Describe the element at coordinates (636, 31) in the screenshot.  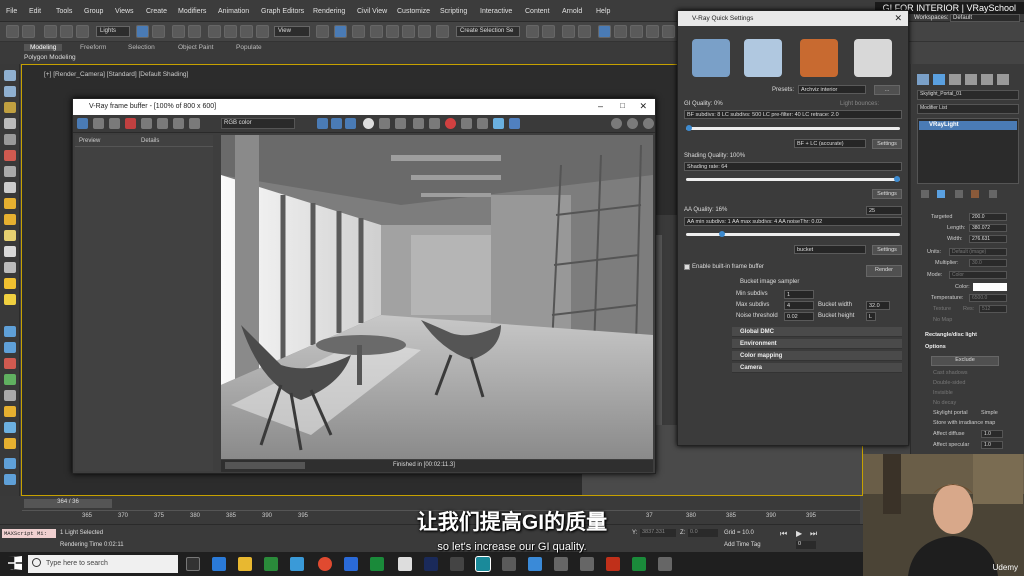
I see `schematic-view-icon` at that location.